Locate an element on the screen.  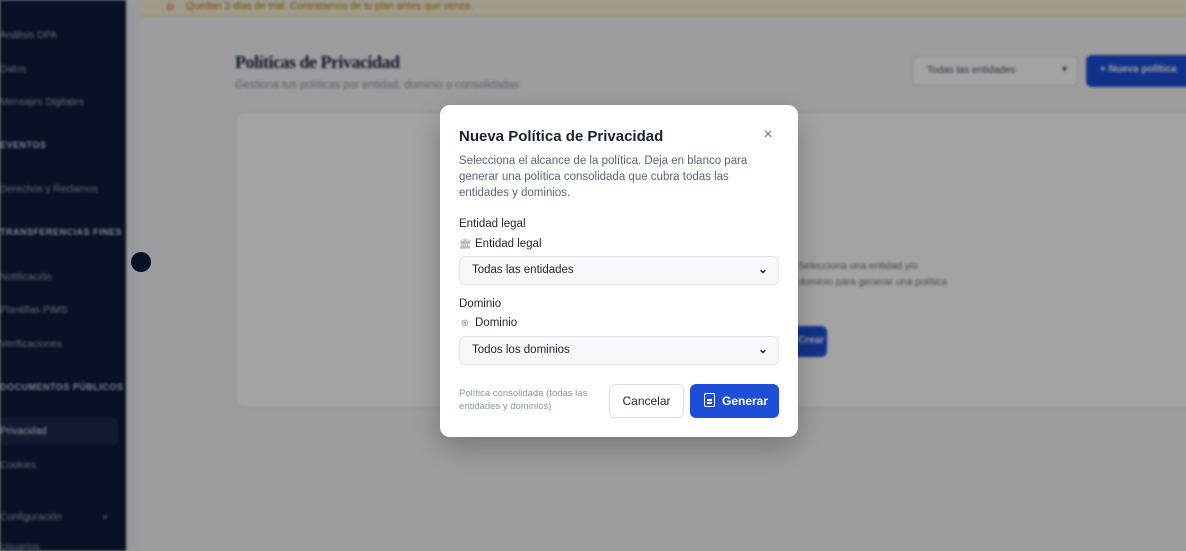
dialog-title: Nueva Política de Privacidad is located at coordinates (561, 136).